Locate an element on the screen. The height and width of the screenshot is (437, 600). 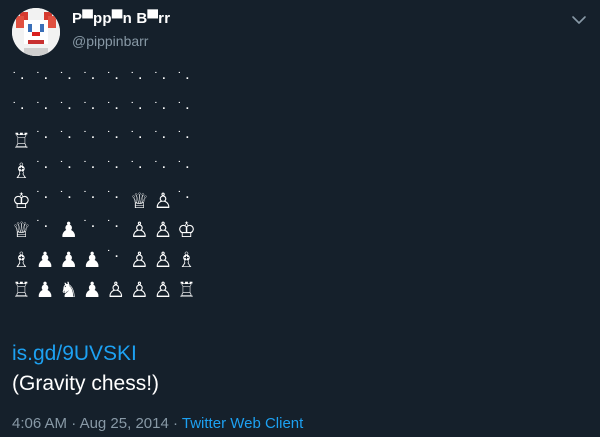
tweet-text: (Gravity chess!) is located at coordinates (86, 383).